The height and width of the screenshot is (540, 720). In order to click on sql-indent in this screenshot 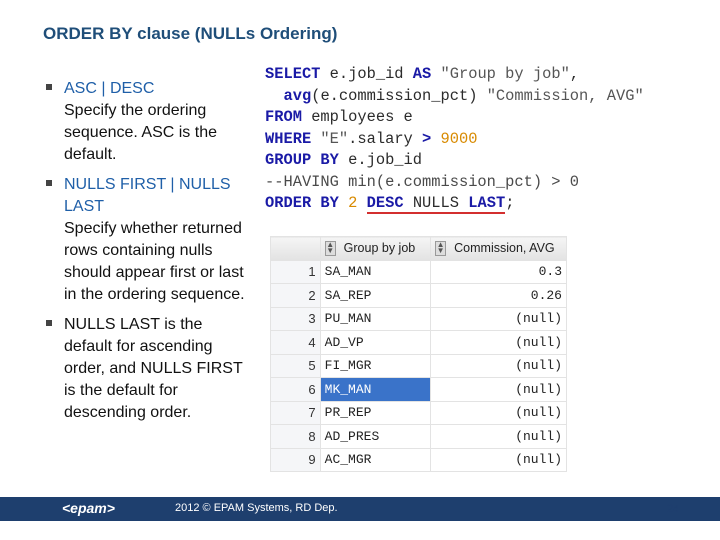, I will do `click(274, 96)`.